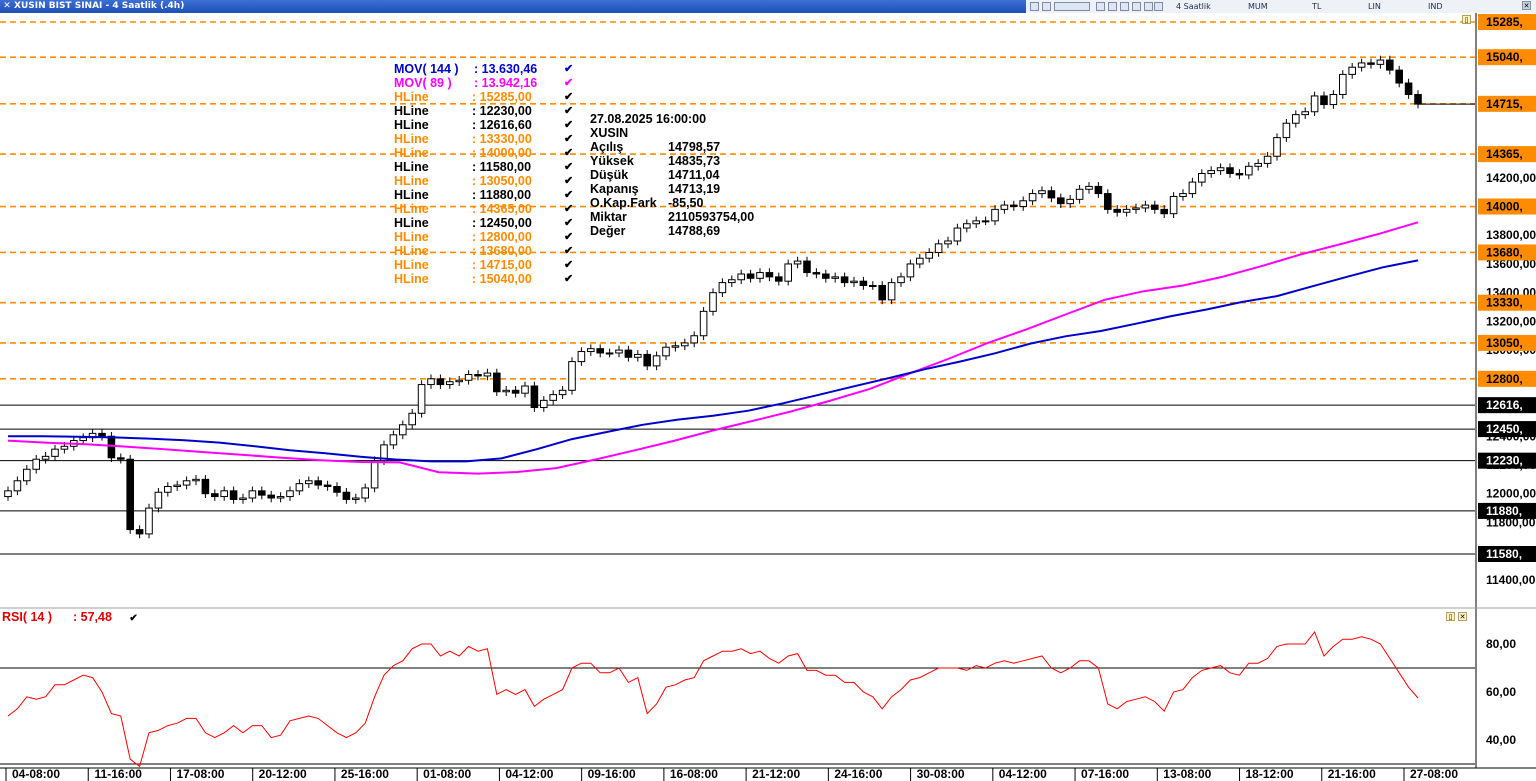 The image size is (1536, 781). I want to click on legend-hline-value: : 14365,00, so click(502, 209).